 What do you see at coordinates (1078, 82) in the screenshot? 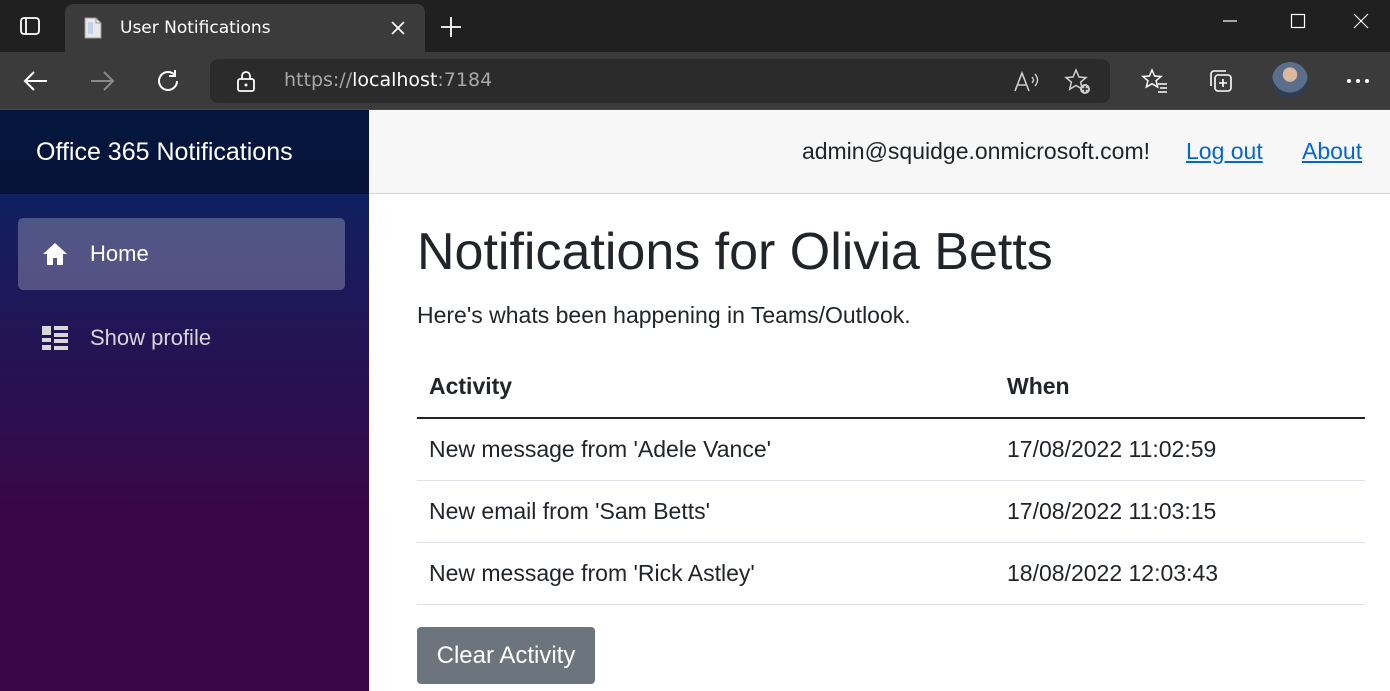
I see `star-plus-icon` at bounding box center [1078, 82].